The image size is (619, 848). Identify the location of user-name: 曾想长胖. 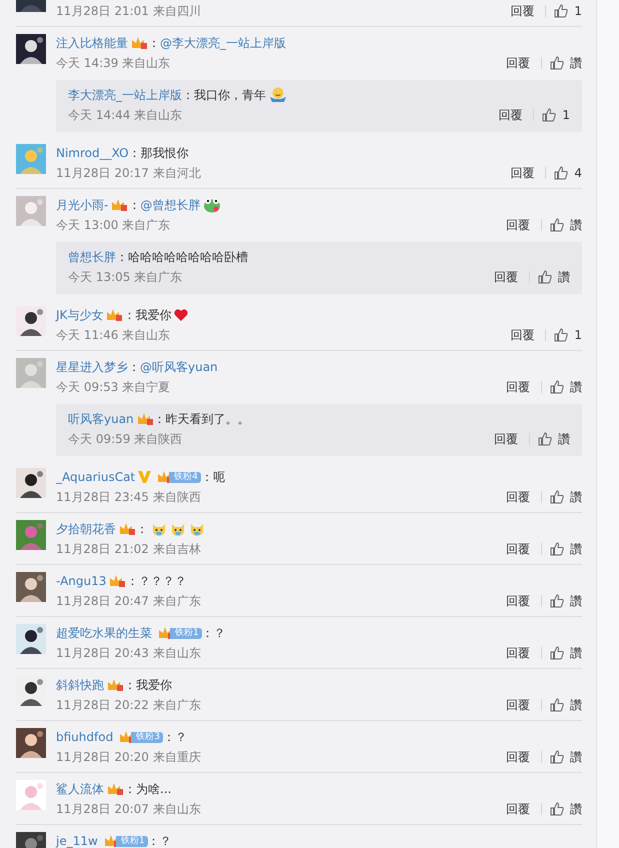
(92, 257).